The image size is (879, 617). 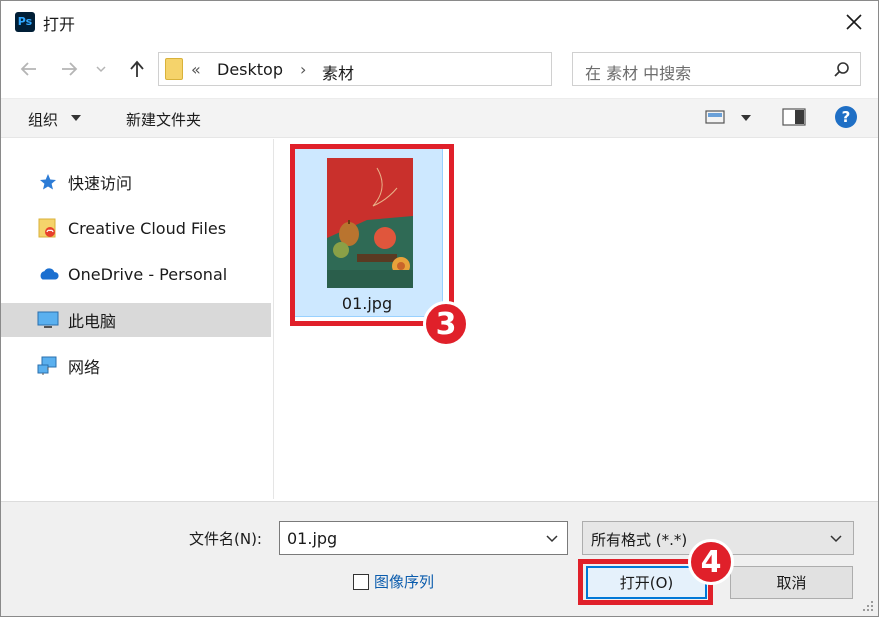 What do you see at coordinates (446, 324) in the screenshot?
I see `annotation-step-badge: 3` at bounding box center [446, 324].